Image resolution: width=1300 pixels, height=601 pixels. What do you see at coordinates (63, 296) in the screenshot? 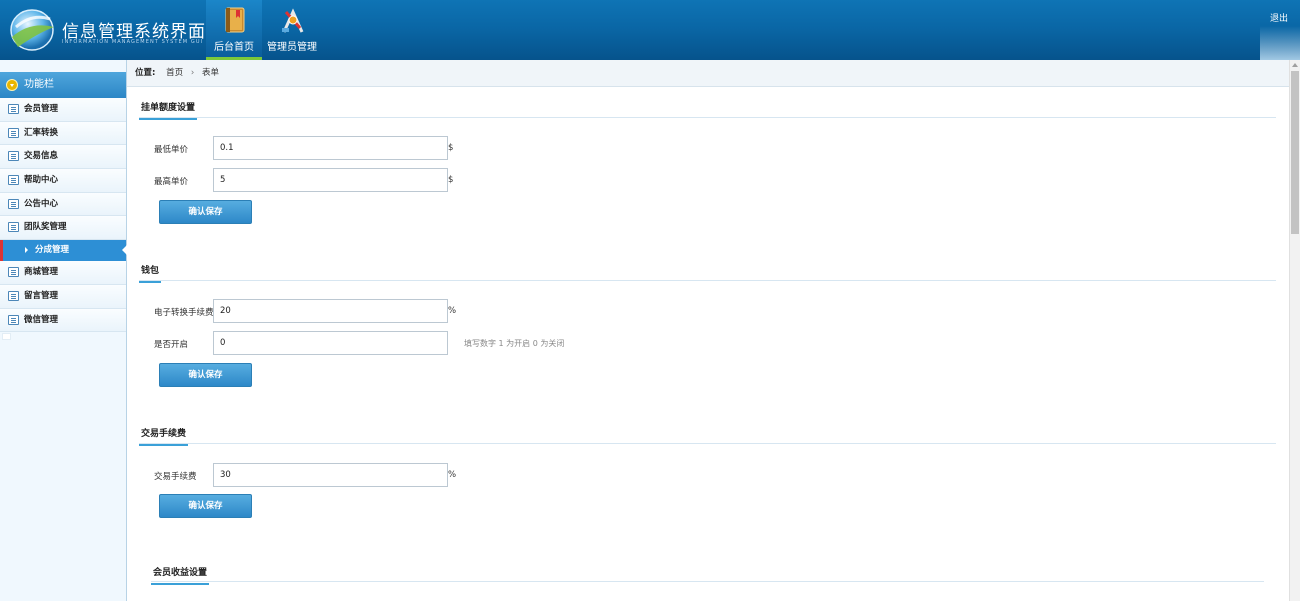
I see `sidebar-item-messages: 留言管理` at bounding box center [63, 296].